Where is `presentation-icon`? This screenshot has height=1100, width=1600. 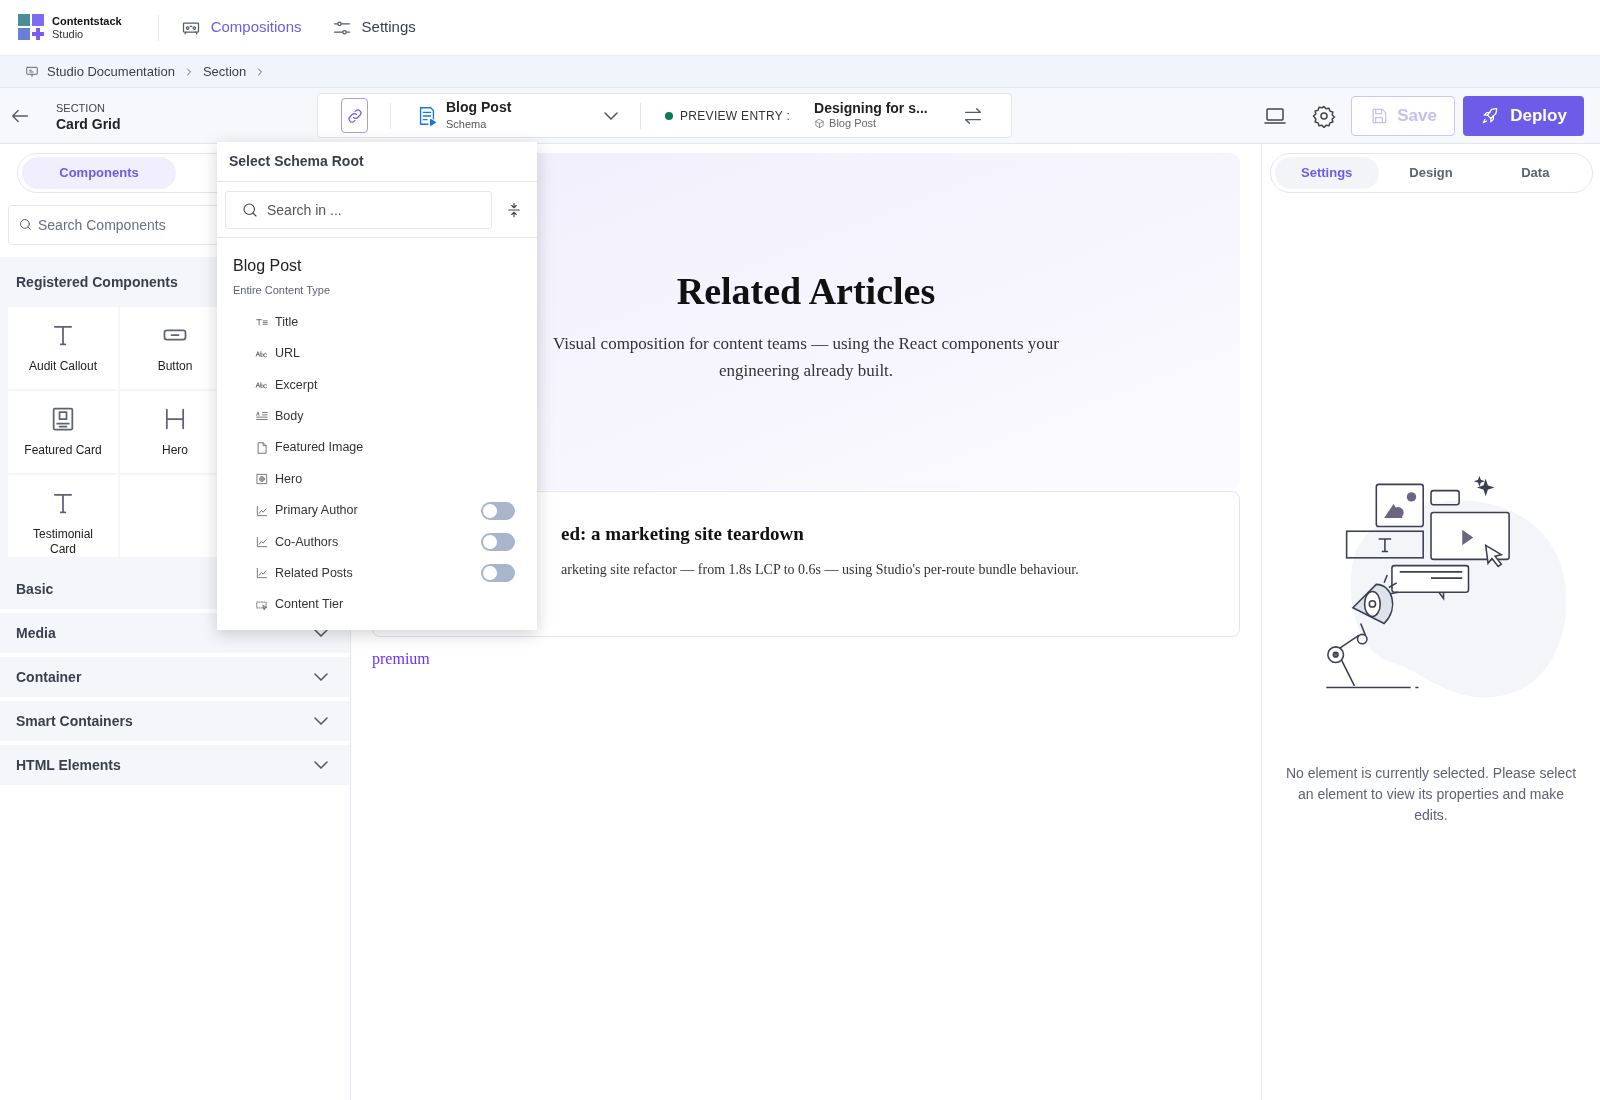 presentation-icon is located at coordinates (32, 71).